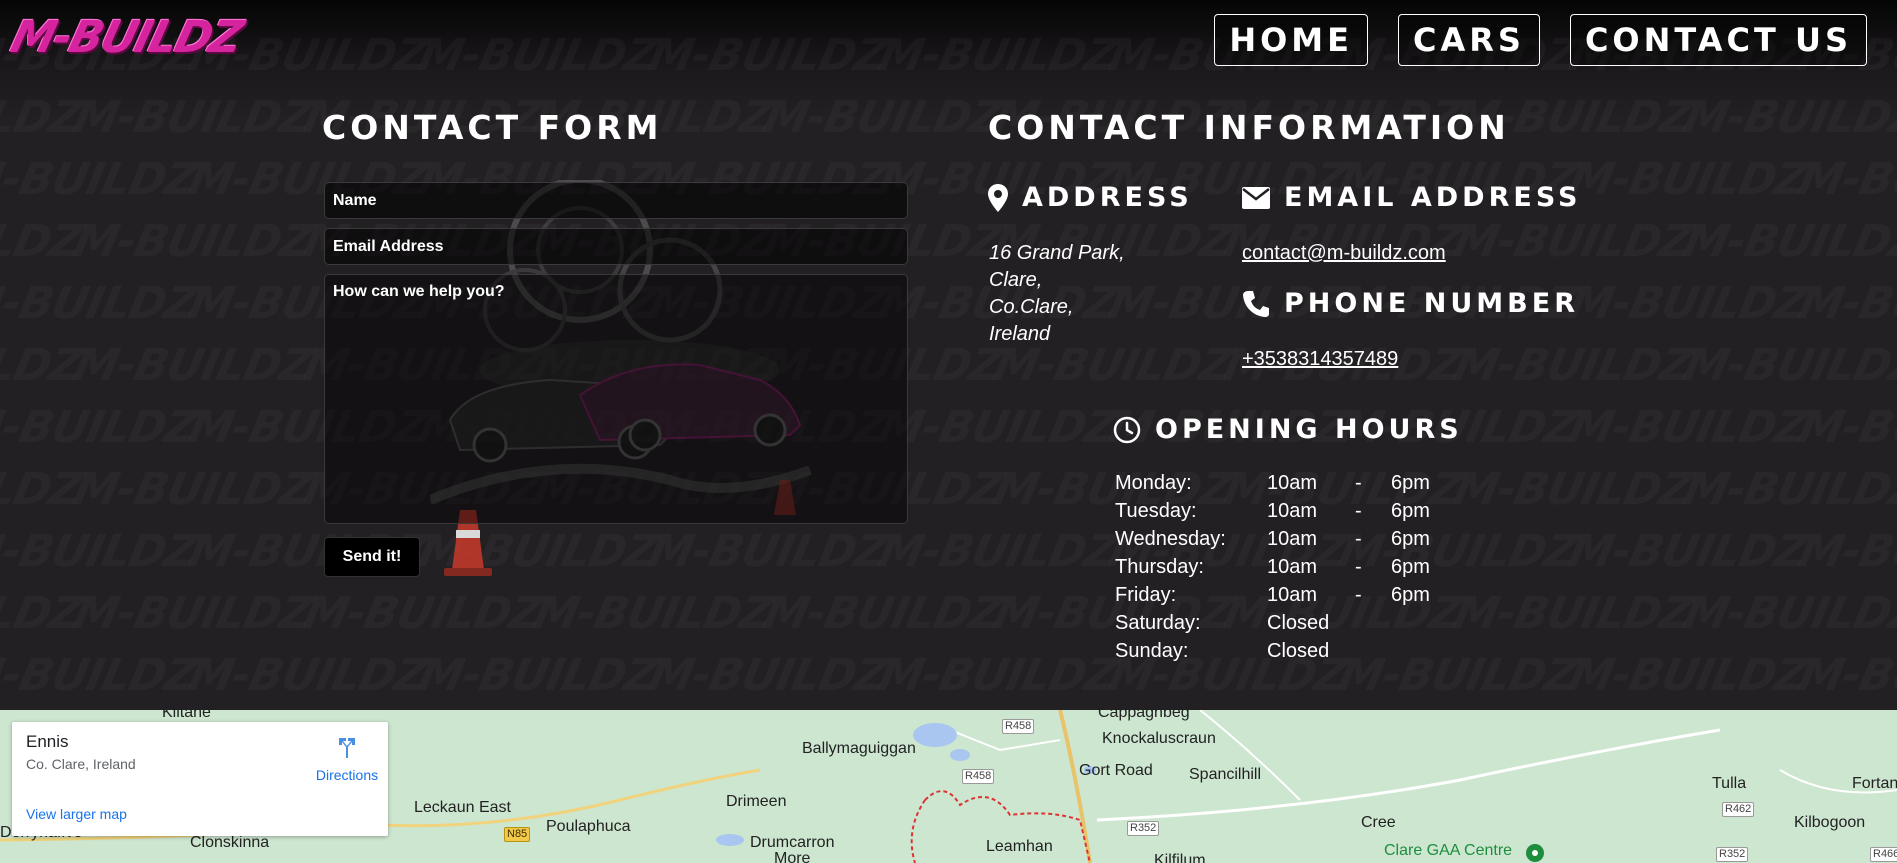 The width and height of the screenshot is (1897, 863). I want to click on send-button: Send it!, so click(372, 557).